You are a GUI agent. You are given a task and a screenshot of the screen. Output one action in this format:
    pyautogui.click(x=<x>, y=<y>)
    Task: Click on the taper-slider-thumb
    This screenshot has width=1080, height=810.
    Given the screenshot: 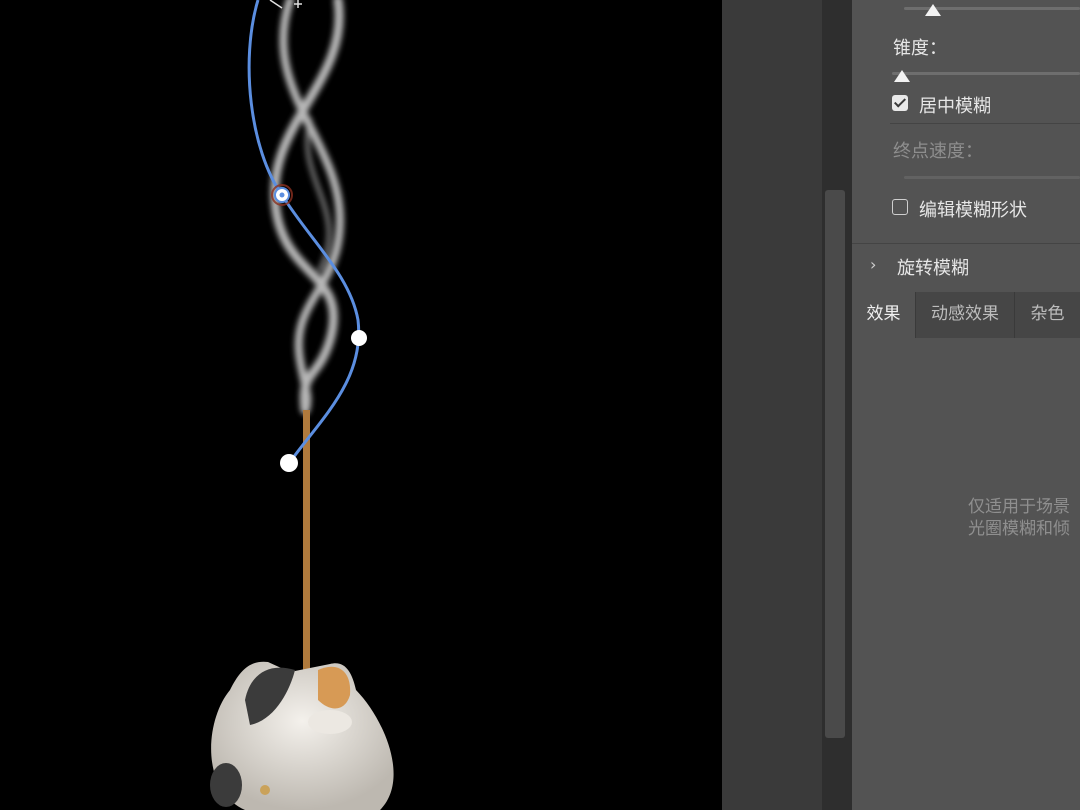 What is the action you would take?
    pyautogui.click(x=902, y=76)
    